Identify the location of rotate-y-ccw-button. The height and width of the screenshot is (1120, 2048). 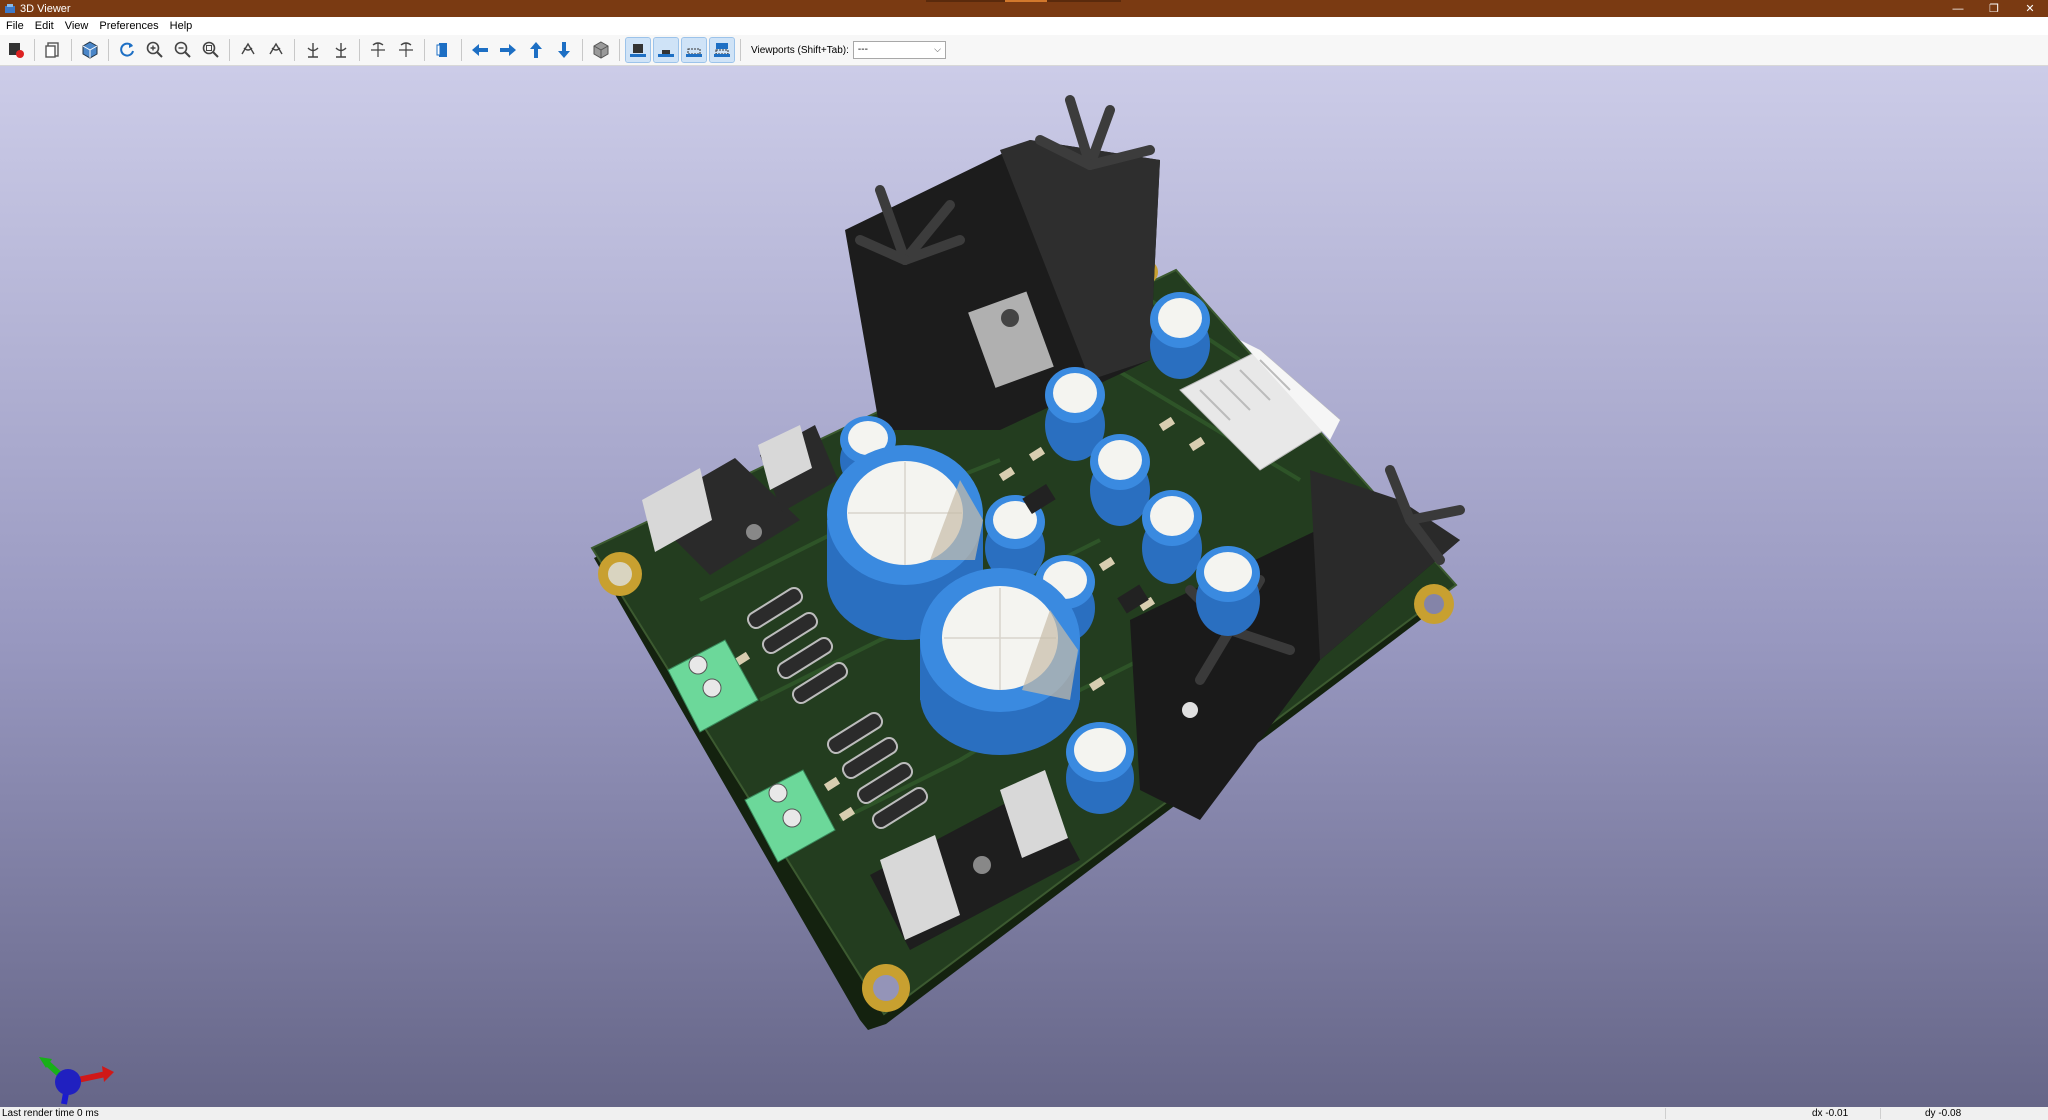
(341, 50).